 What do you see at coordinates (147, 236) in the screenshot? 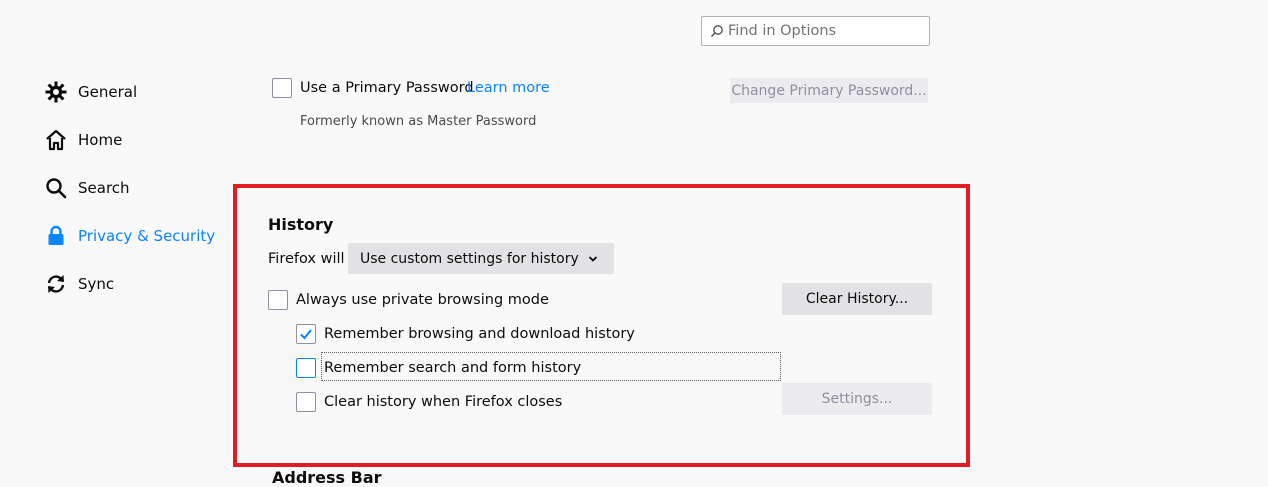
I see `sidebar-item-label: Privacy & Security` at bounding box center [147, 236].